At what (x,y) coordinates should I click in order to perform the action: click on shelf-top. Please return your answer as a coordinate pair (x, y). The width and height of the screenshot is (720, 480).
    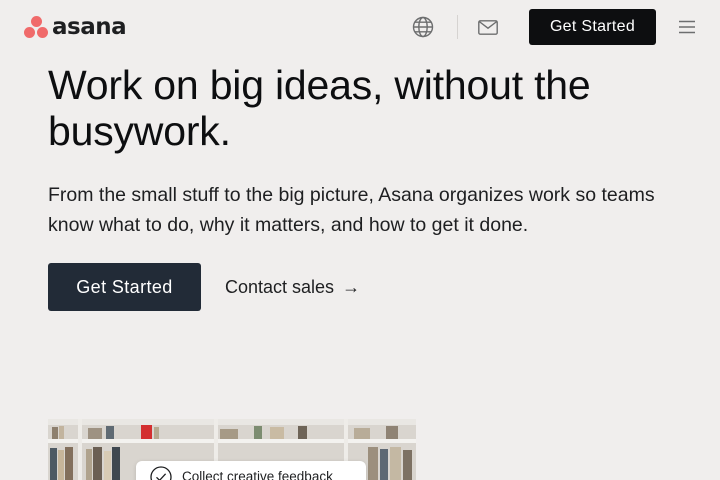
    Looking at the image, I should click on (232, 422).